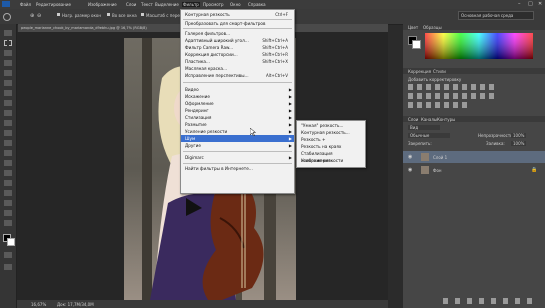 The width and height of the screenshot is (545, 308). Describe the element at coordinates (237, 124) in the screenshot. I see `menu-item-blur: Размытие ▶` at that location.